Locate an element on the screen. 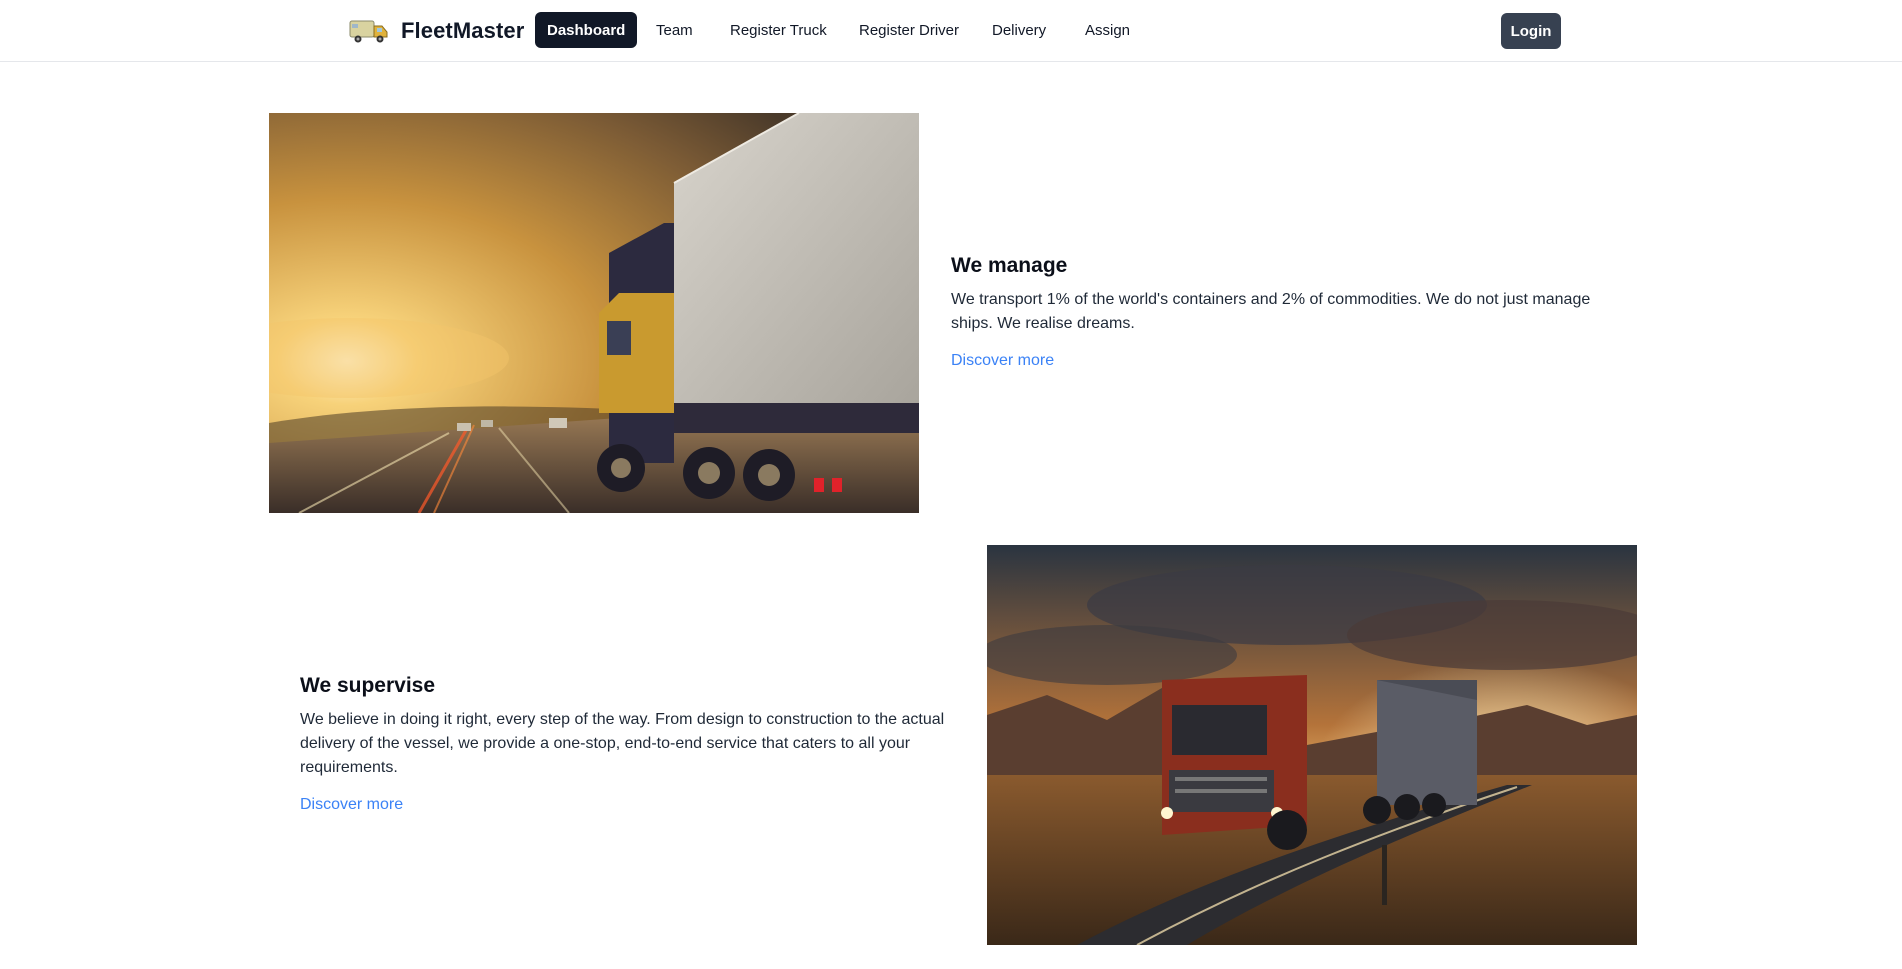 This screenshot has height=969, width=1902. nav-assign: Assign is located at coordinates (1107, 30).